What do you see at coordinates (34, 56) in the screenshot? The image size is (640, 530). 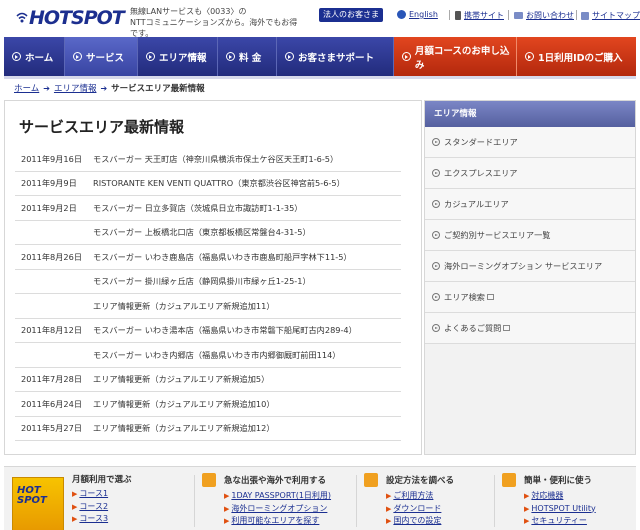 I see `nav-home: ホーム` at bounding box center [34, 56].